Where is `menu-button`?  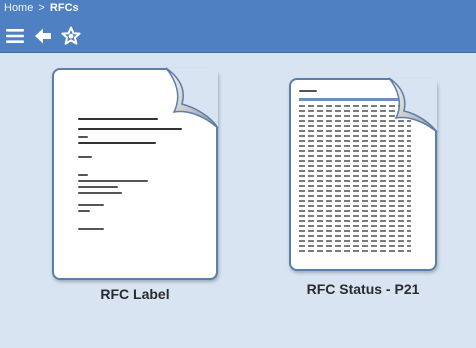 menu-button is located at coordinates (15, 36).